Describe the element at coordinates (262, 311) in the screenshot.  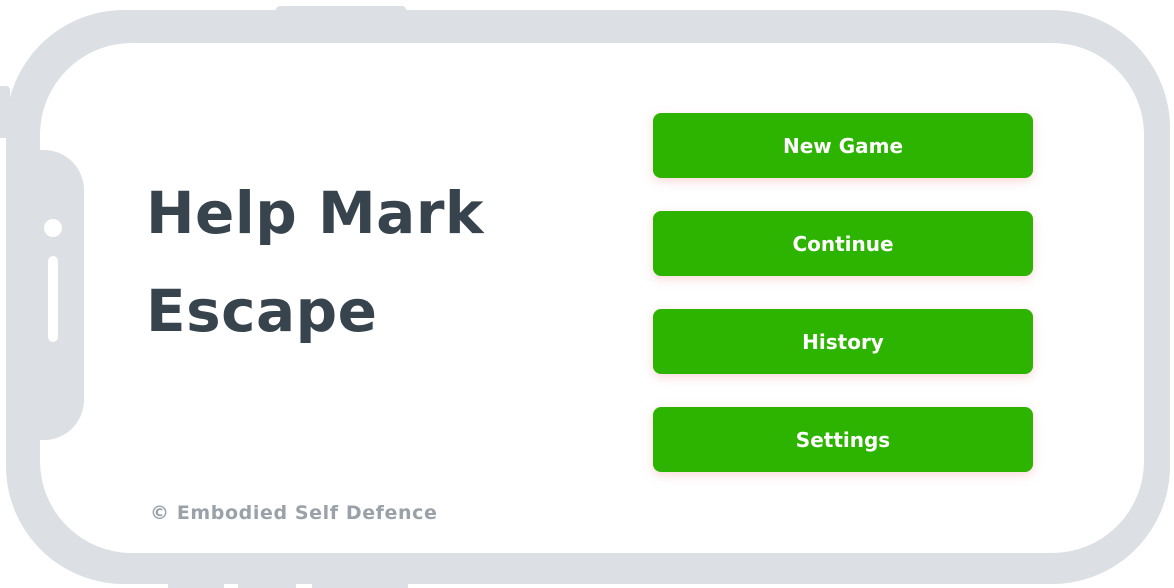
I see `game-title-line-2: Escape` at that location.